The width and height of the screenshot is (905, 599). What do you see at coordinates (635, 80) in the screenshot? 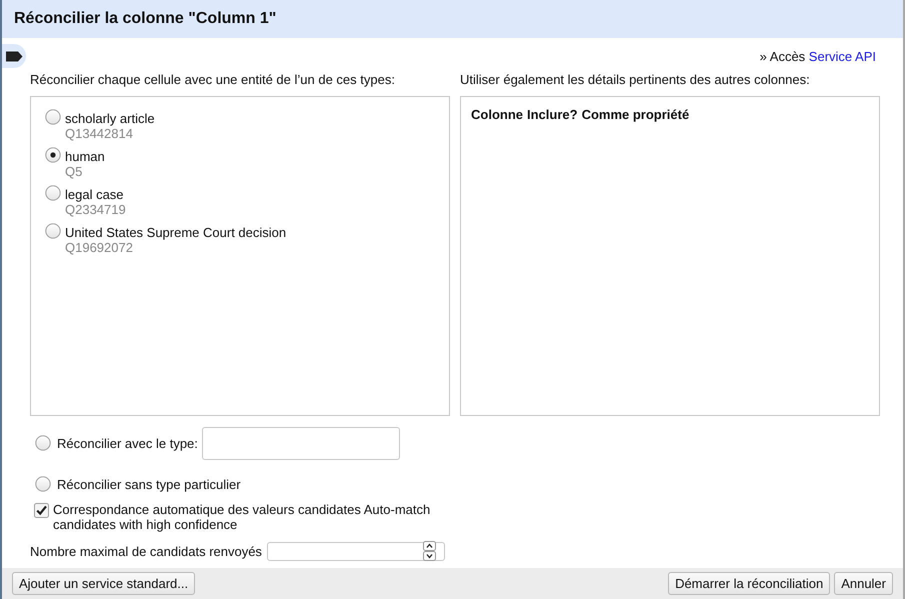
I see `columns-label: Utiliser également les détails pertinents des autres colonnes:` at bounding box center [635, 80].